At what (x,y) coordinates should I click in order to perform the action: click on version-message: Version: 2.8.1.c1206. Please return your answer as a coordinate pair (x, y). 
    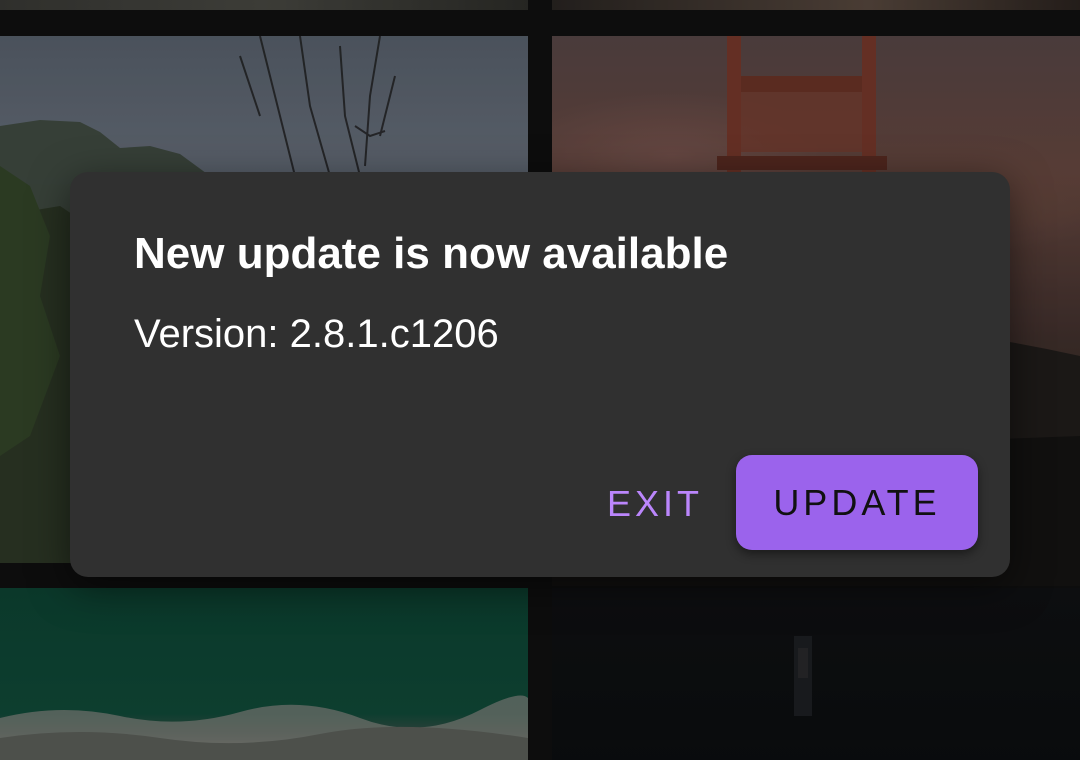
    Looking at the image, I should click on (316, 334).